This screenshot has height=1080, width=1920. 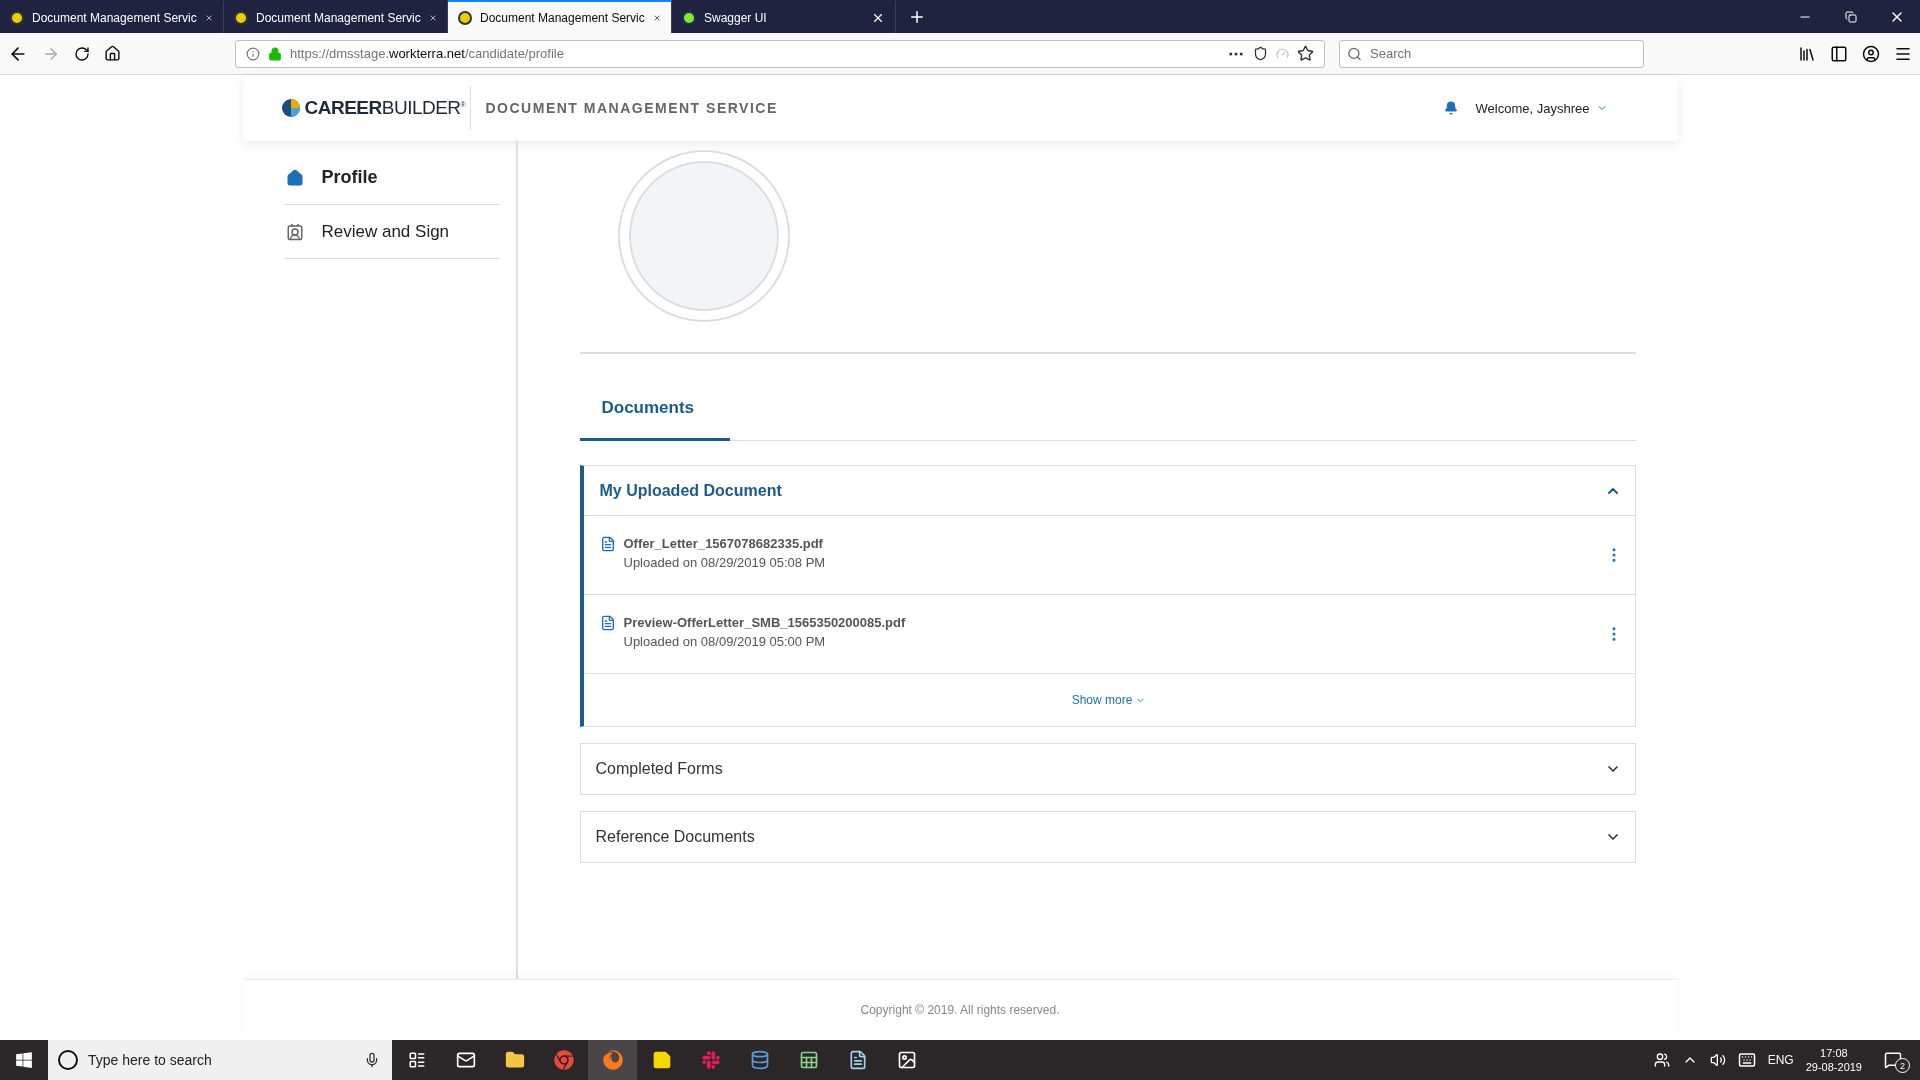 I want to click on people-icon, so click(x=1661, y=1060).